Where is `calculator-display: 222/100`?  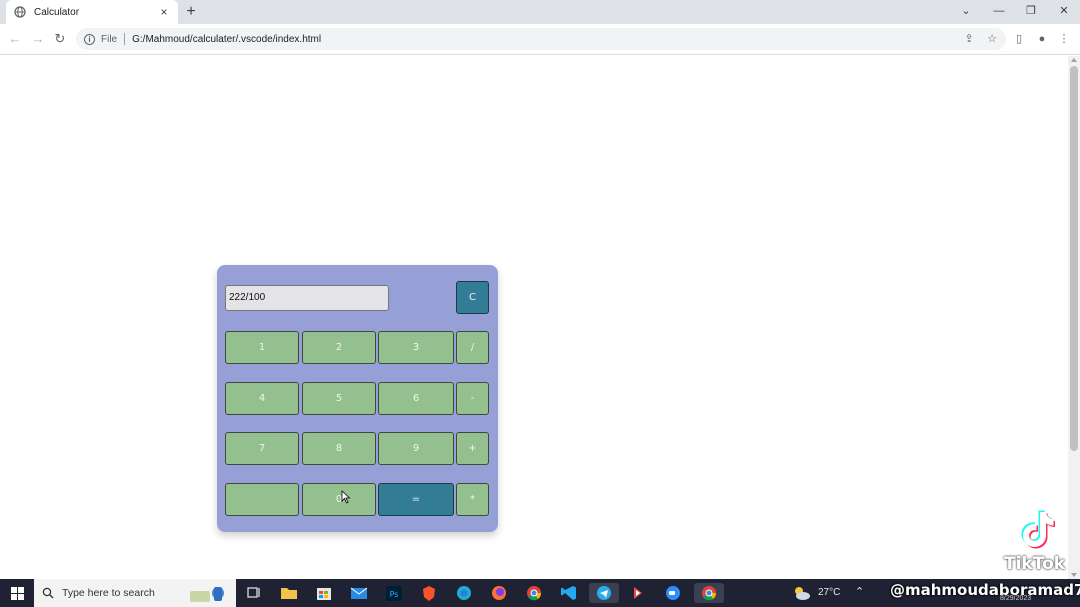
calculator-display: 222/100 is located at coordinates (307, 298).